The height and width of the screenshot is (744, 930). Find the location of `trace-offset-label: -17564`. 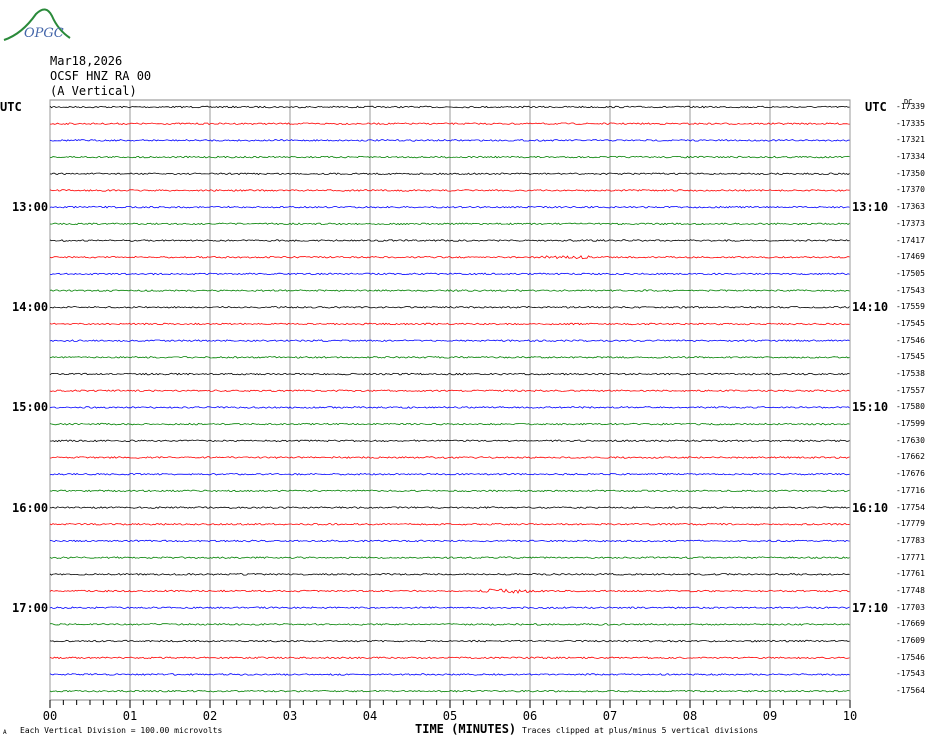

trace-offset-label: -17564 is located at coordinates (910, 691).